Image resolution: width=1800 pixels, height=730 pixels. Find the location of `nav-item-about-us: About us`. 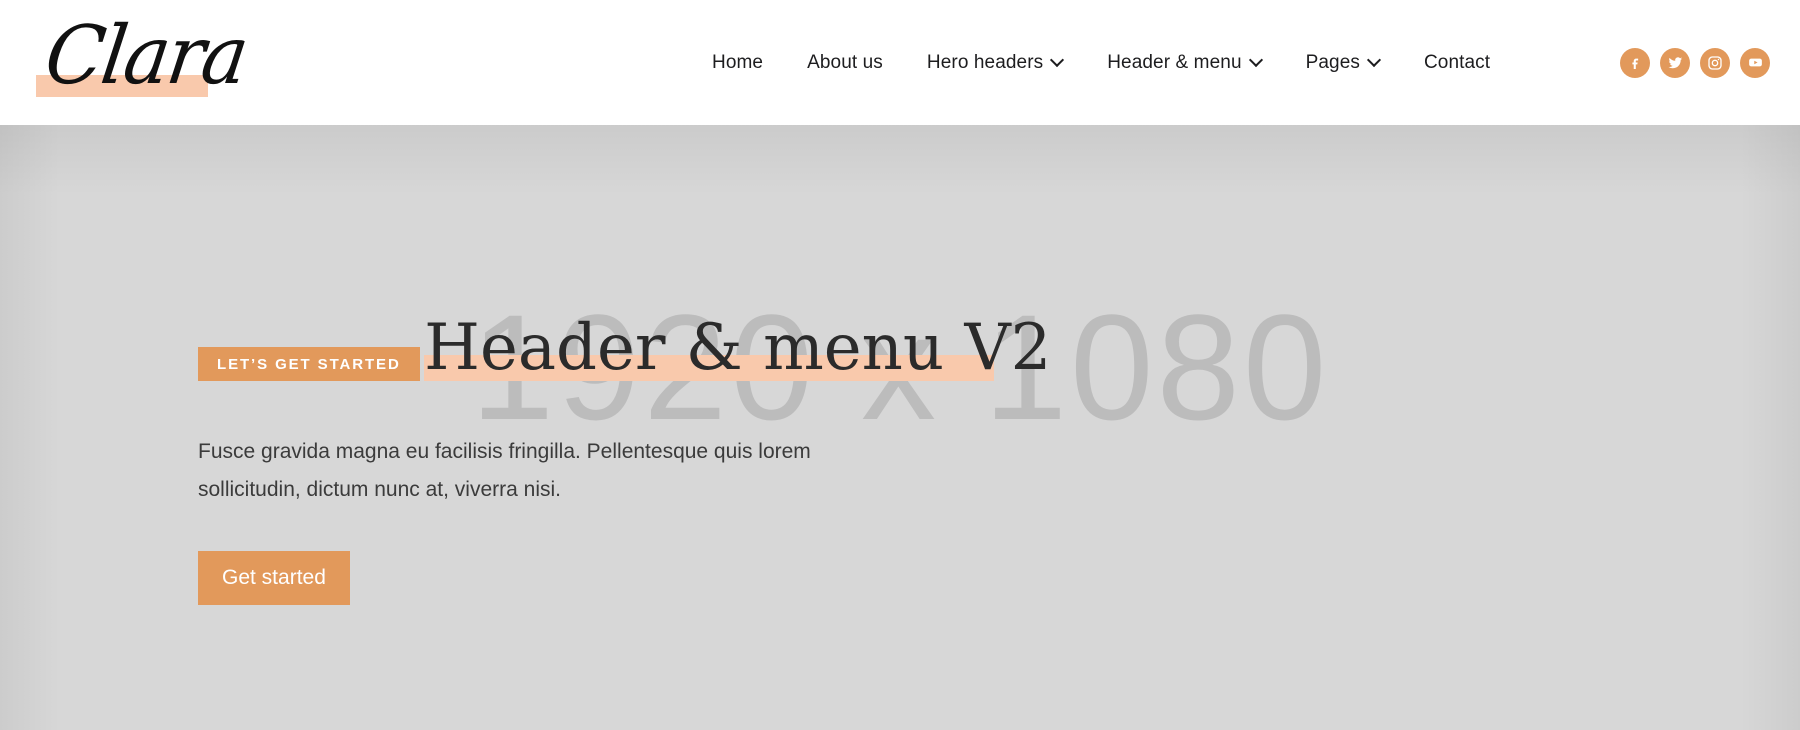

nav-item-about-us: About us is located at coordinates (845, 63).